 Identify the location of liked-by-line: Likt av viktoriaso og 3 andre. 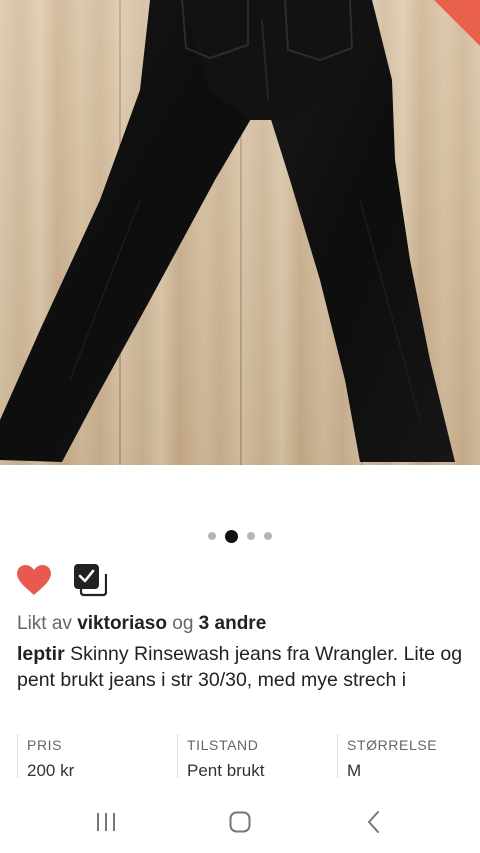
(141, 624).